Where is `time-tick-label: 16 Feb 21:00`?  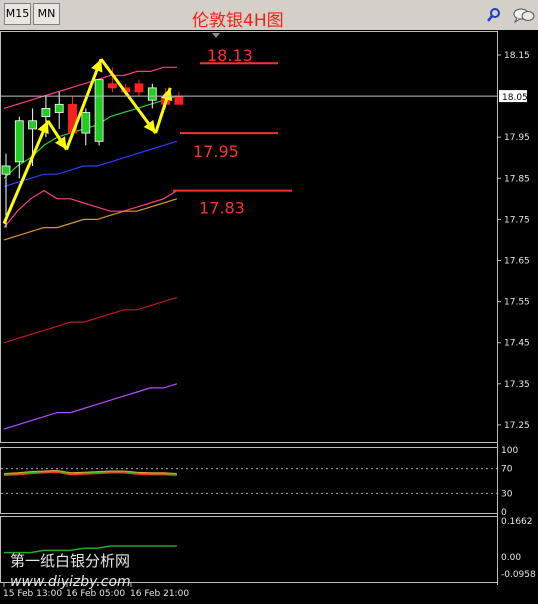 time-tick-label: 16 Feb 21:00 is located at coordinates (159, 594).